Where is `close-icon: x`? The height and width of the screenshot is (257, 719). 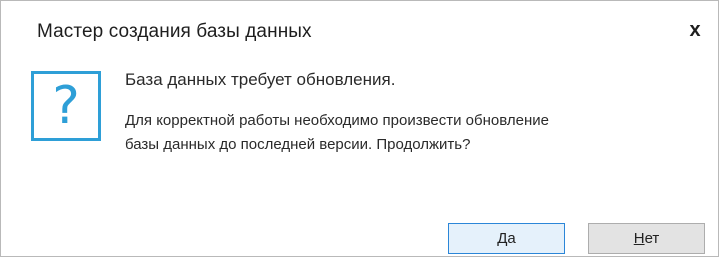
close-icon: x is located at coordinates (695, 30).